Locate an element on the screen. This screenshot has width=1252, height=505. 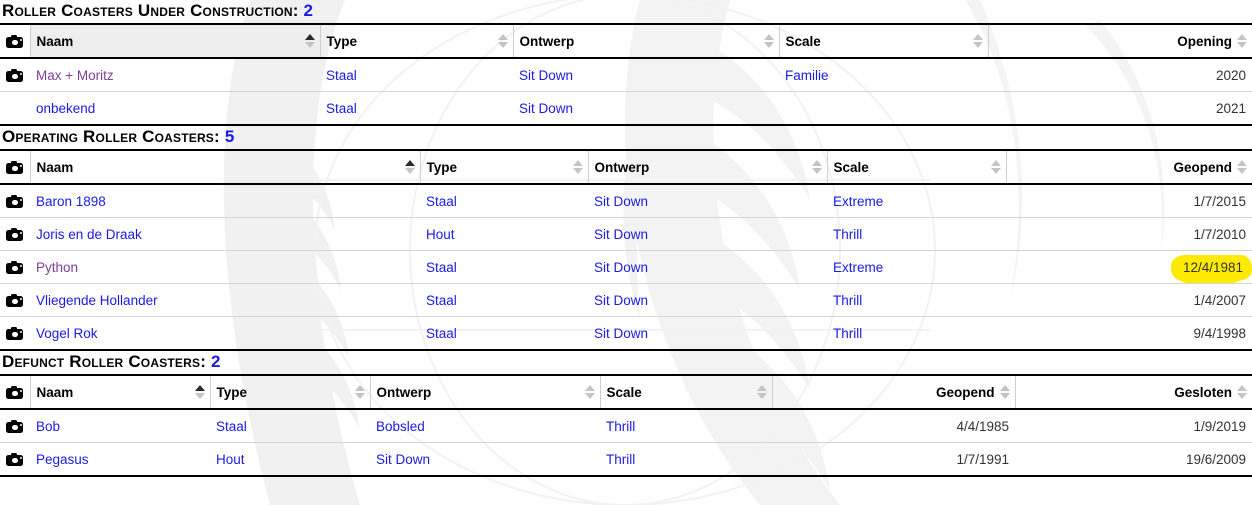
link-naam: Joris en de Draak is located at coordinates (89, 234).